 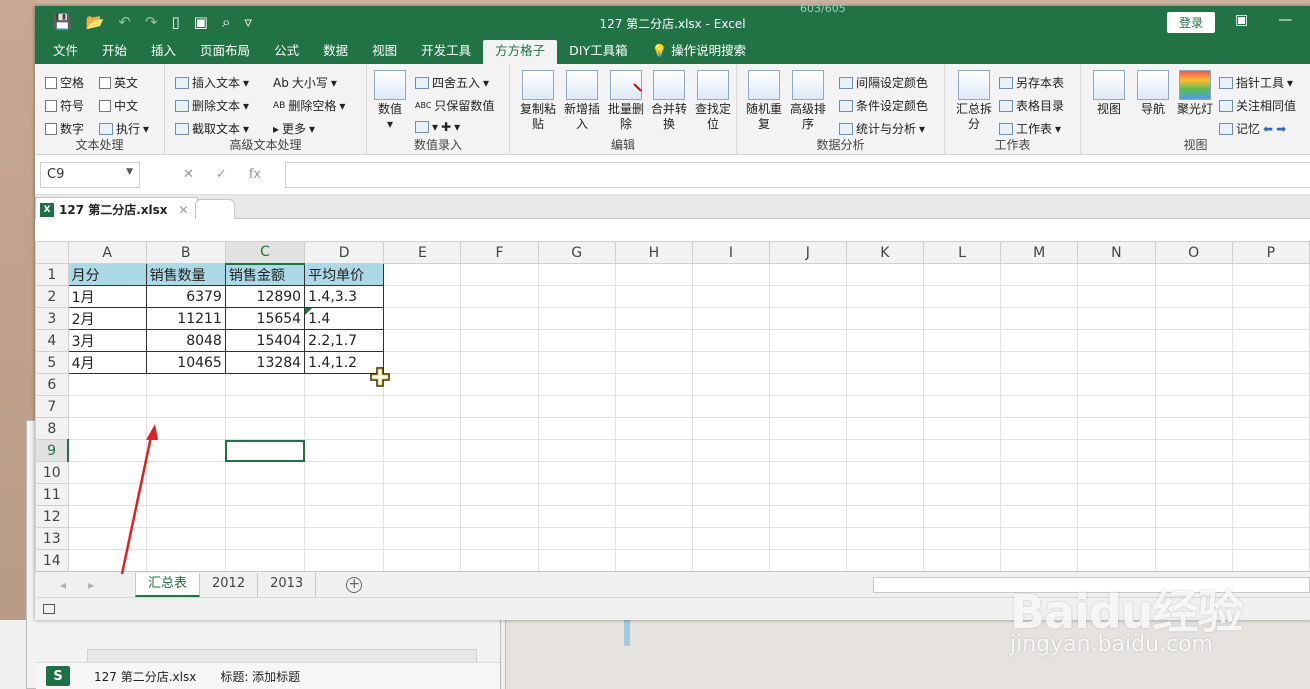 I want to click on tab-file: 文件, so click(x=65, y=52).